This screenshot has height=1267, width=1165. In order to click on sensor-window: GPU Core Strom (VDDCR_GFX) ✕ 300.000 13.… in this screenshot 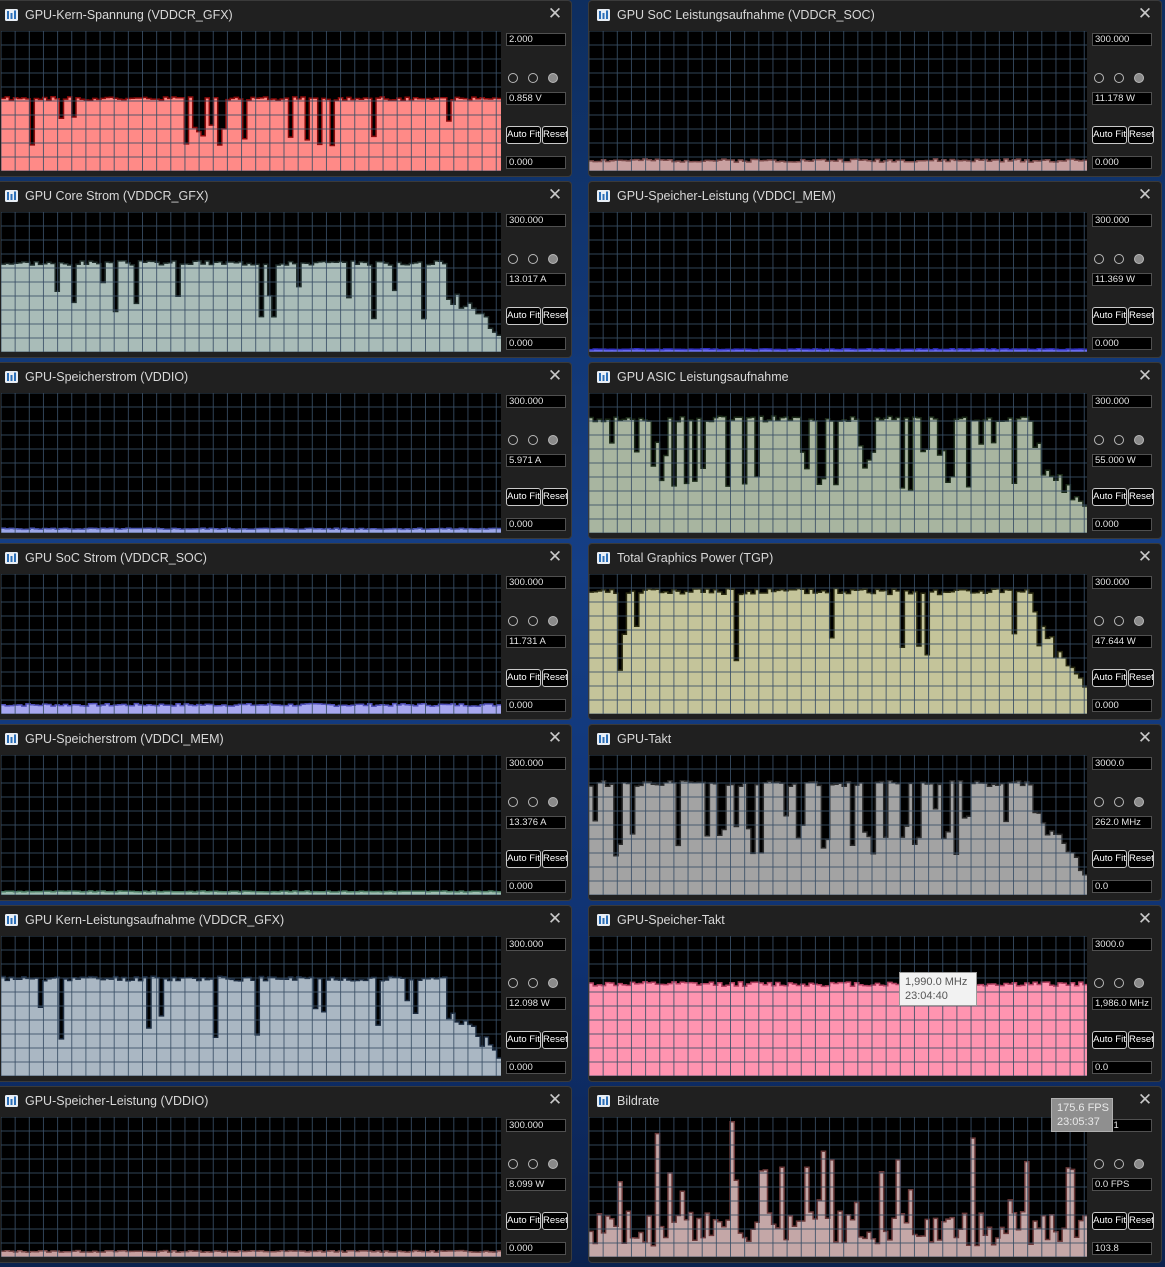, I will do `click(286, 269)`.